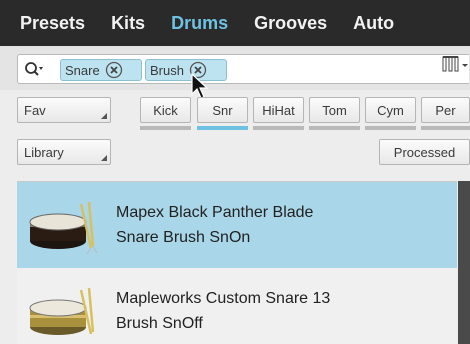 This screenshot has width=470, height=344. I want to click on filter-kick-button: Kick, so click(165, 110).